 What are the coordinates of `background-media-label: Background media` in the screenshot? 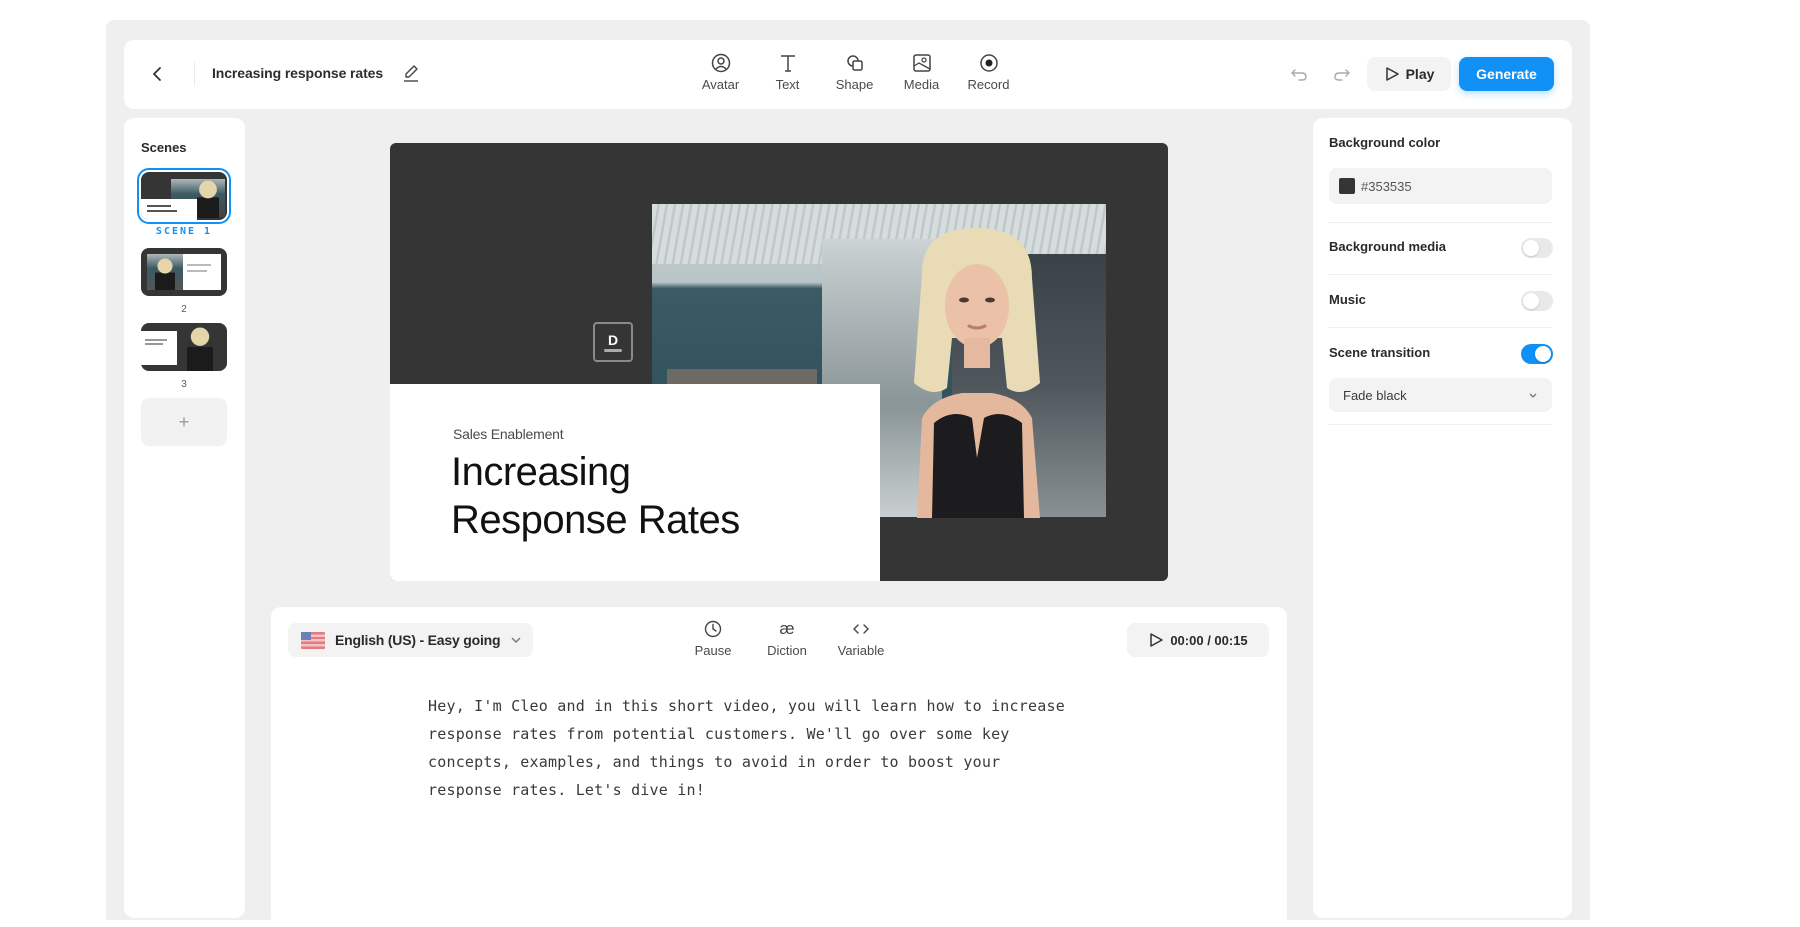 It's located at (1388, 246).